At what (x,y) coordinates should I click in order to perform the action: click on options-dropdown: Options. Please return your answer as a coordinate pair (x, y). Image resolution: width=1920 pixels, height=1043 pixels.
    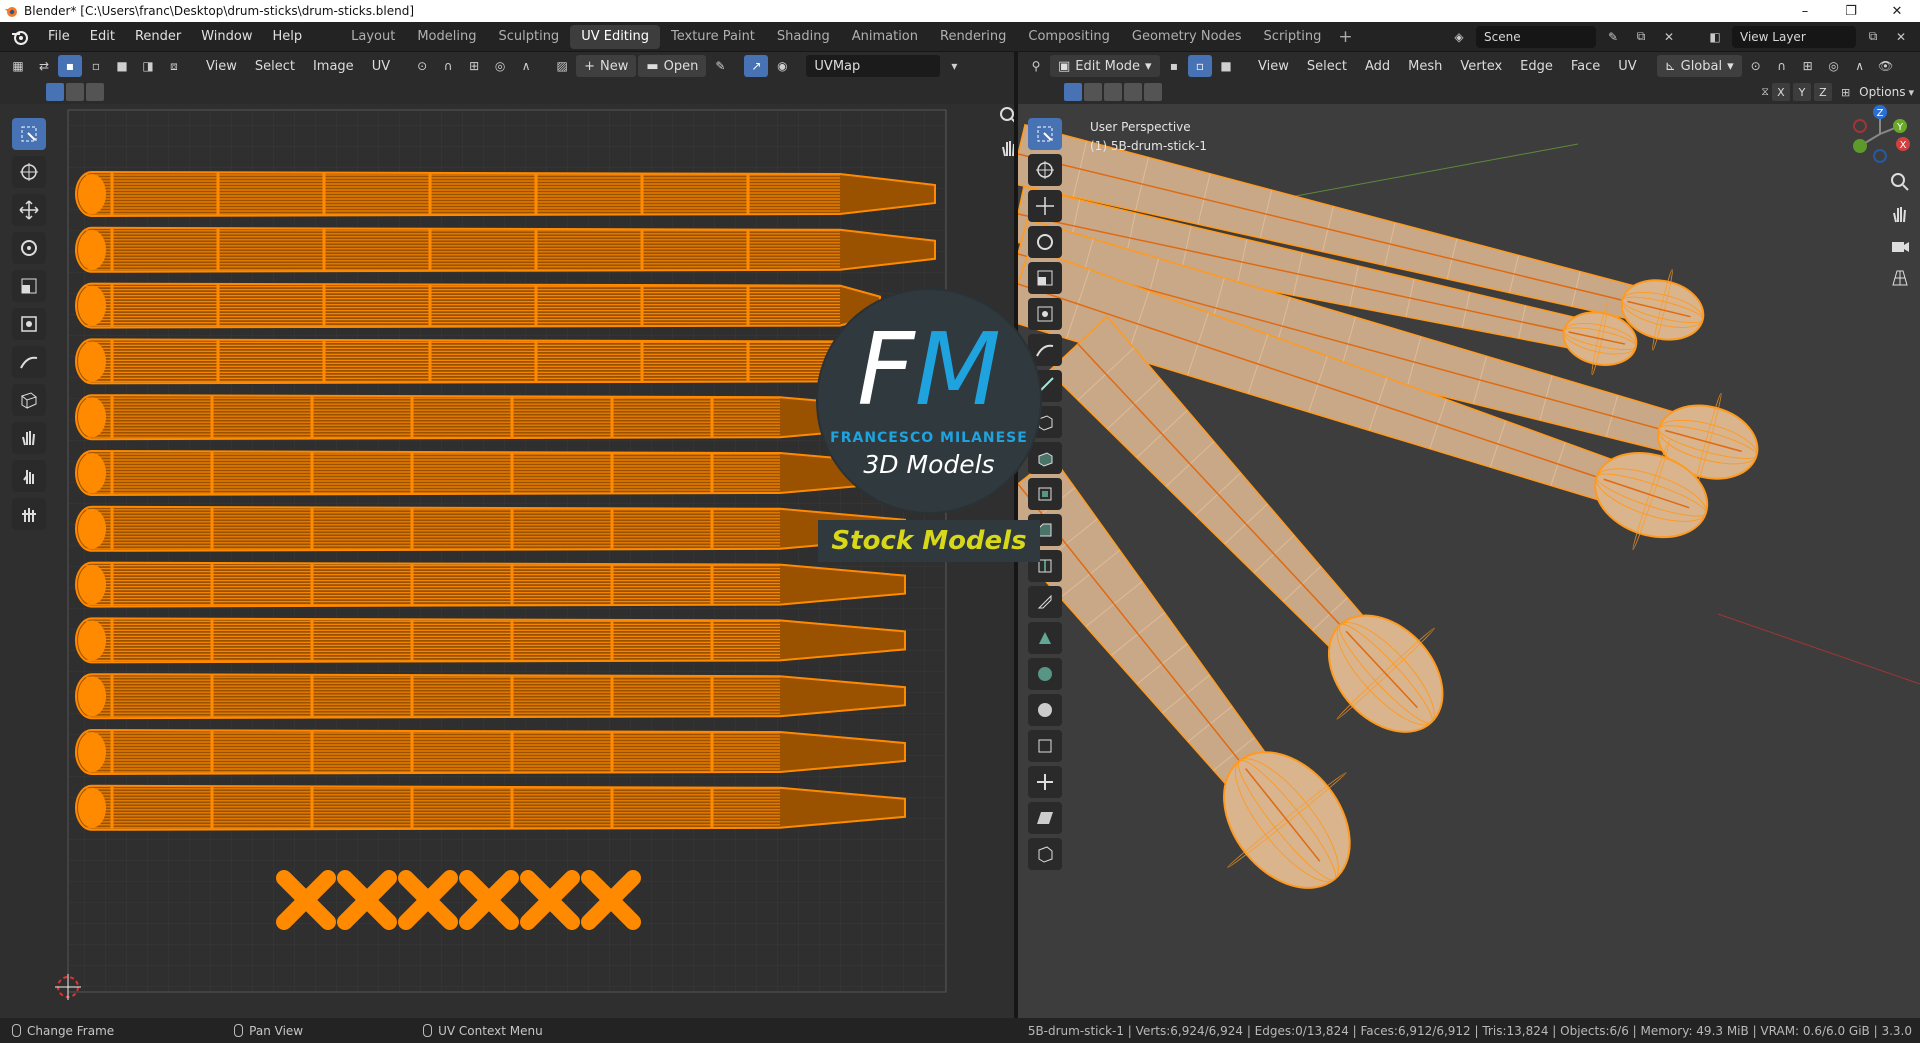
    Looking at the image, I should click on (1882, 92).